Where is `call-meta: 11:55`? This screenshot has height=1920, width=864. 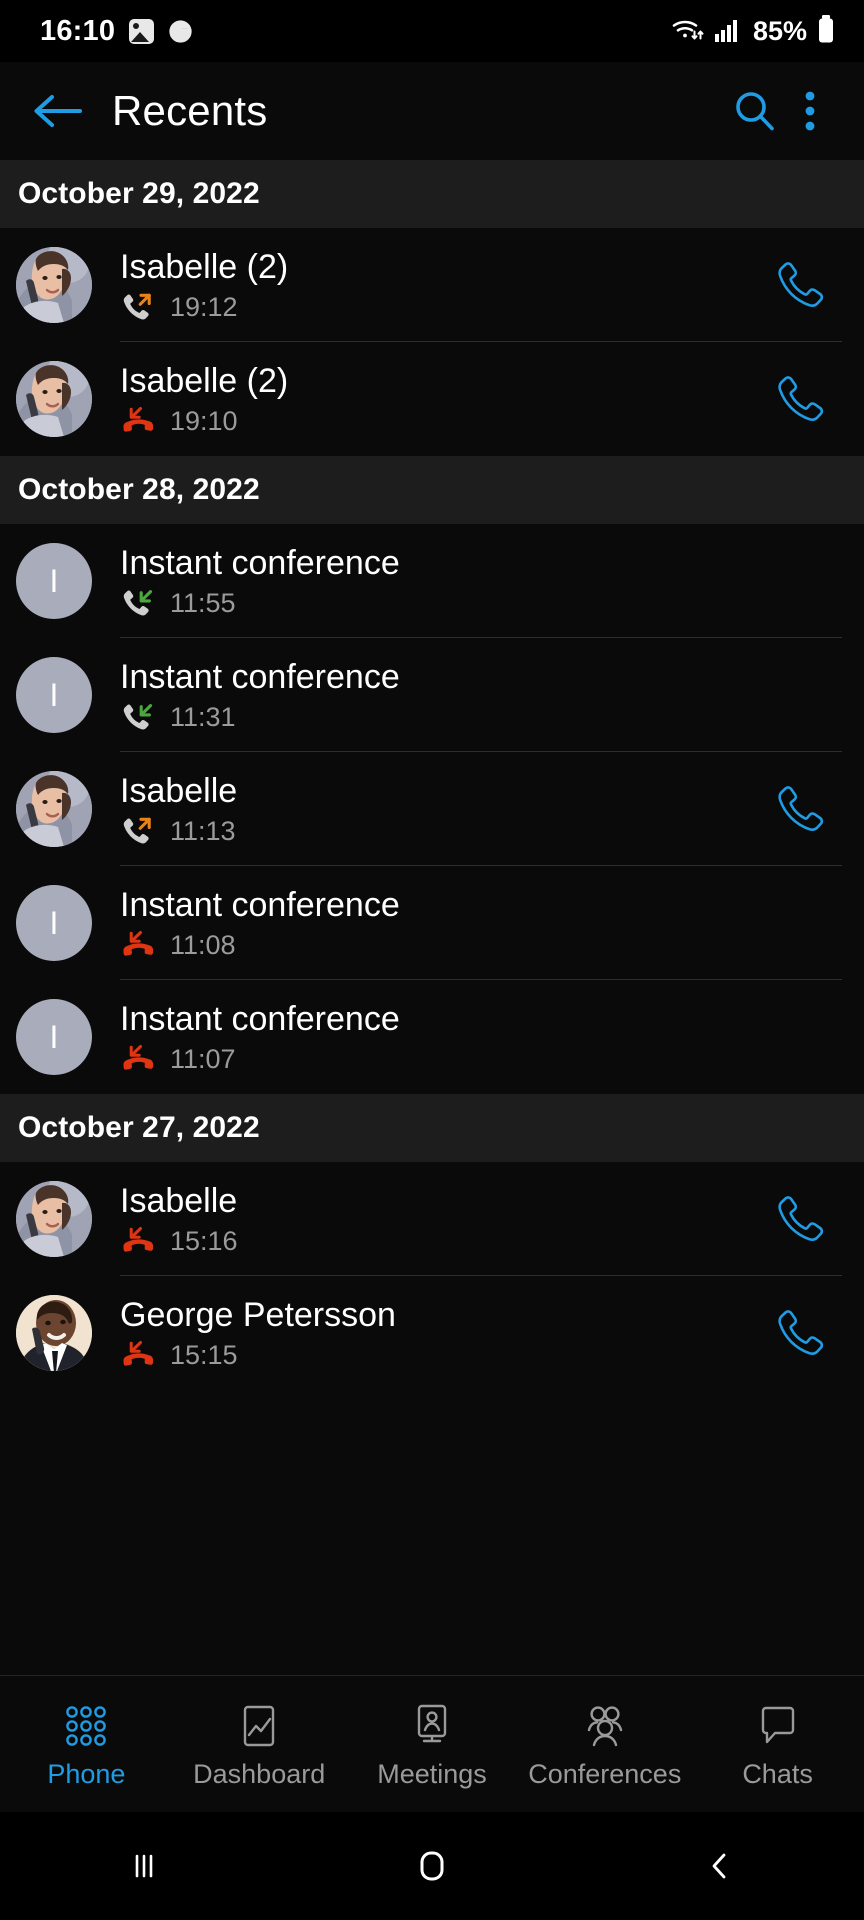 call-meta: 11:55 is located at coordinates (442, 604).